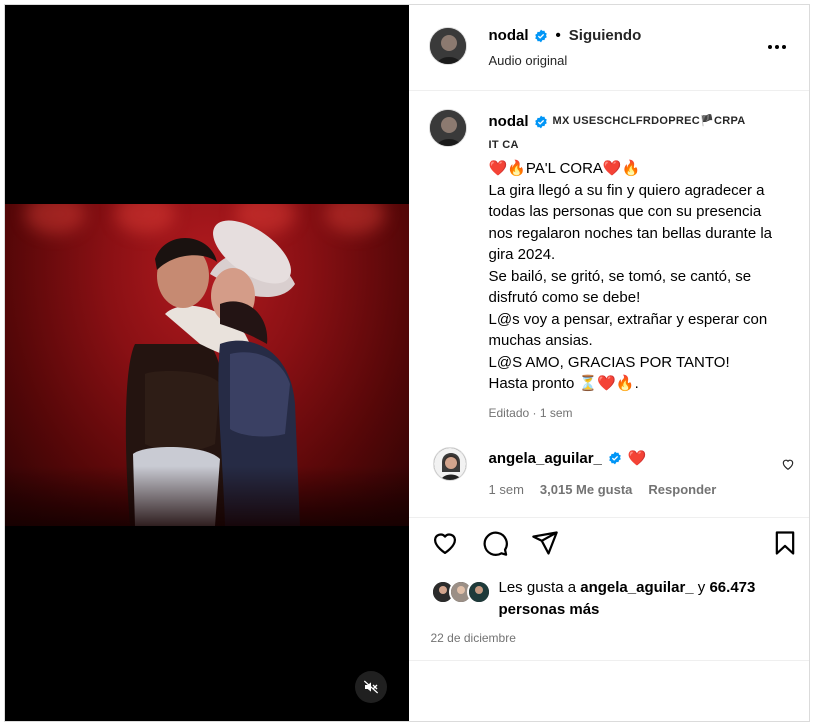 The height and width of the screenshot is (727, 815). I want to click on comment-avatar, so click(449, 464).